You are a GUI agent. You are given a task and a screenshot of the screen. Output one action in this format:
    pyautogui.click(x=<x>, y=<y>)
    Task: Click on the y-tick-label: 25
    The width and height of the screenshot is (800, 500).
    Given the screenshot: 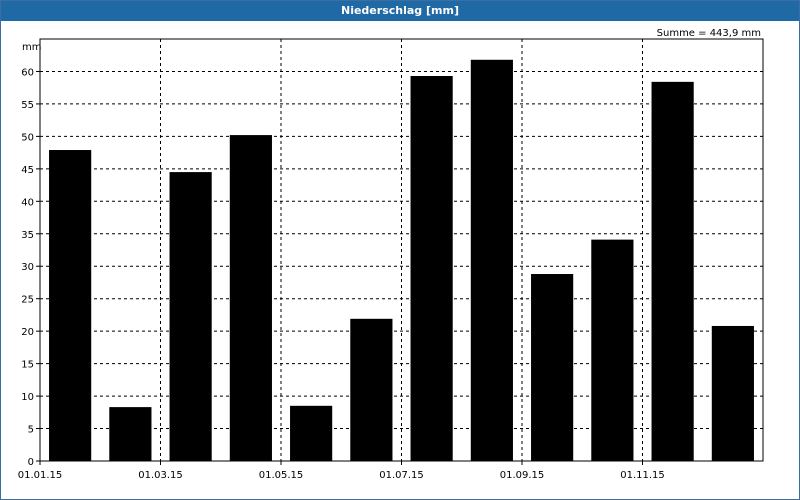 What is the action you would take?
    pyautogui.click(x=27, y=300)
    